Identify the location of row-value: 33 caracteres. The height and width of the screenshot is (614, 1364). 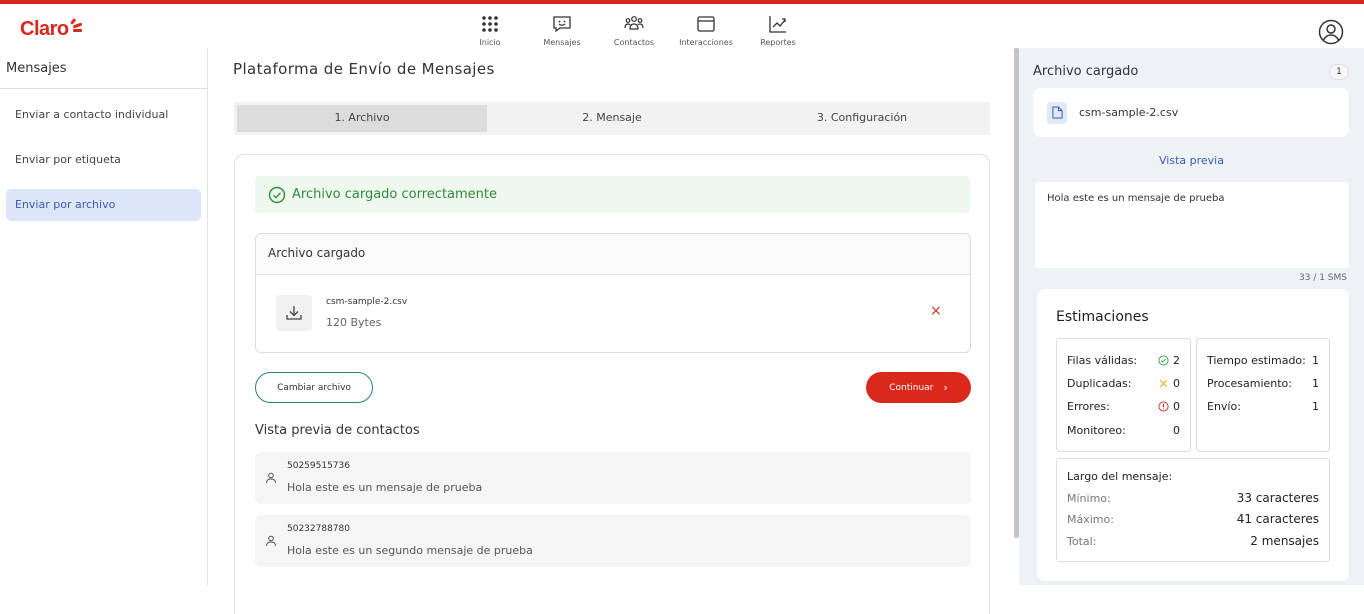
(1277, 498).